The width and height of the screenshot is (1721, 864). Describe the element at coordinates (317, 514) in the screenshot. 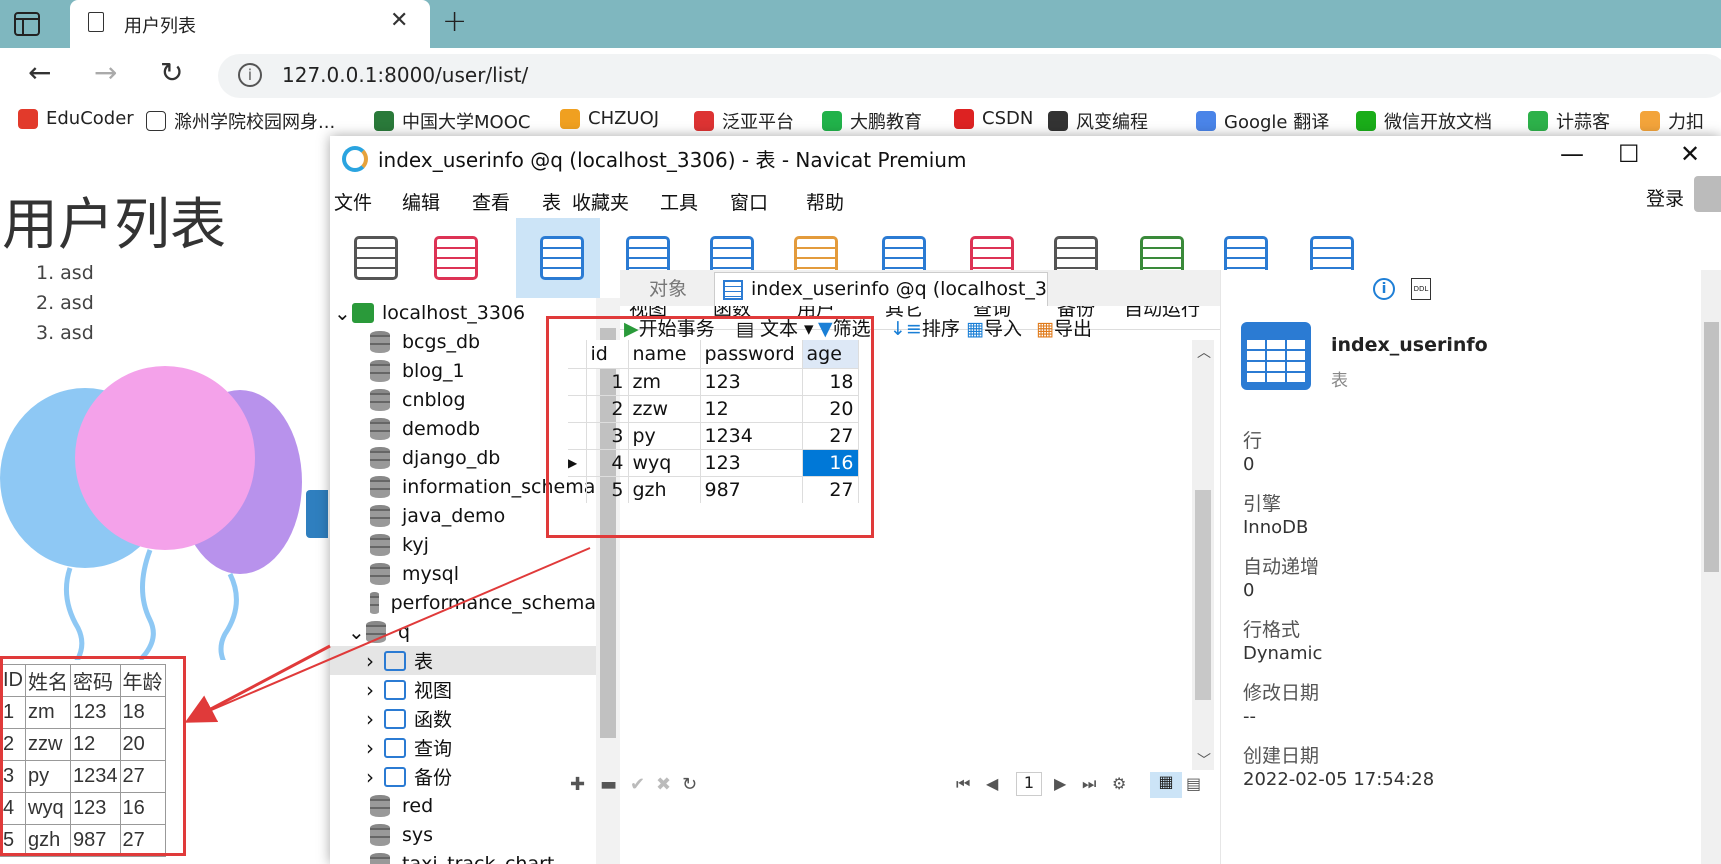

I see `page-side-button` at that location.